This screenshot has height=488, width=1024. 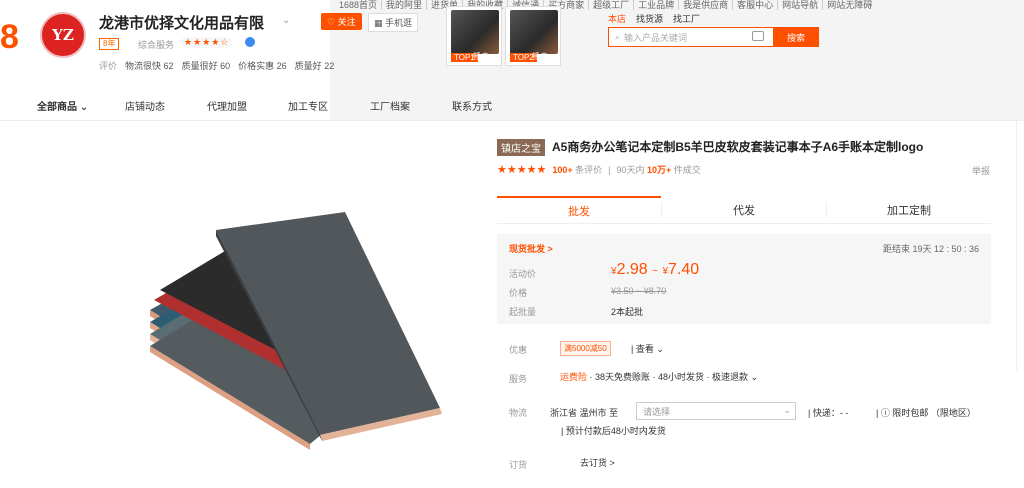 I want to click on verified-icon, so click(x=250, y=42).